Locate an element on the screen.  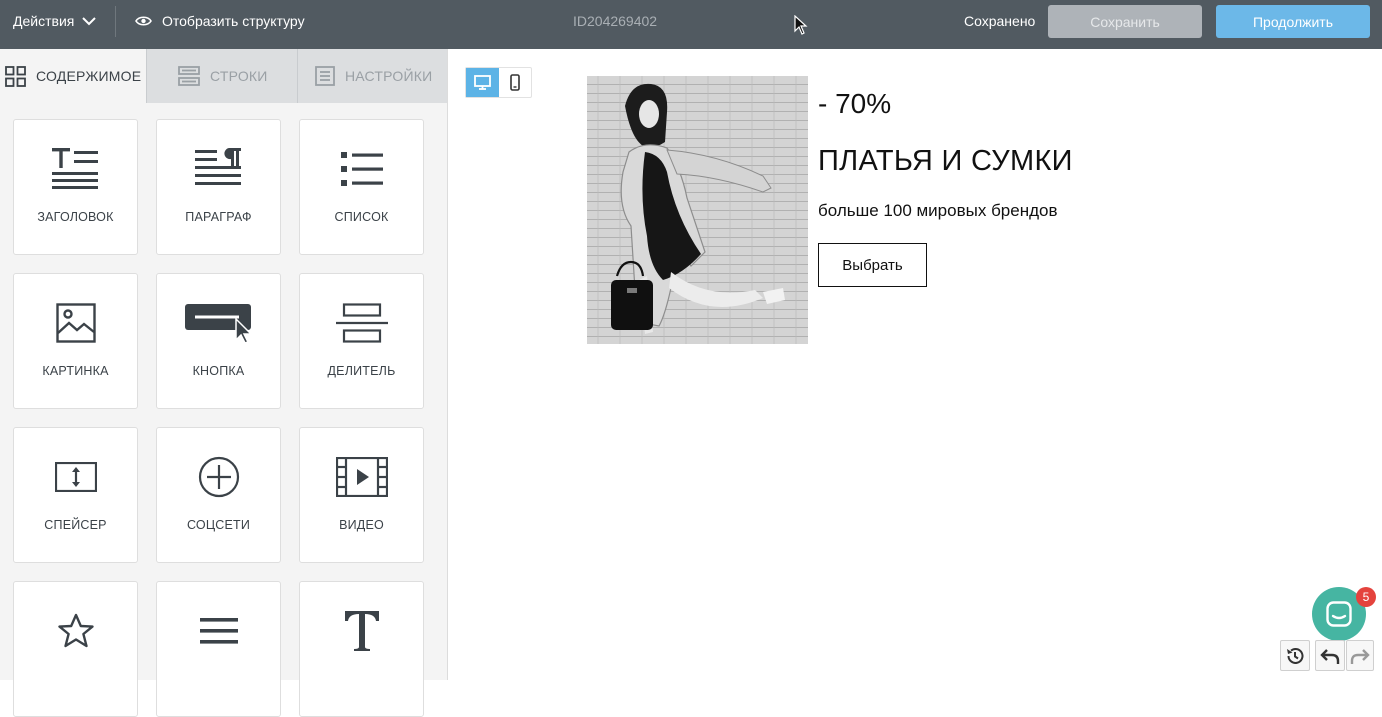
block-image: КАРТИНКА is located at coordinates (75, 341).